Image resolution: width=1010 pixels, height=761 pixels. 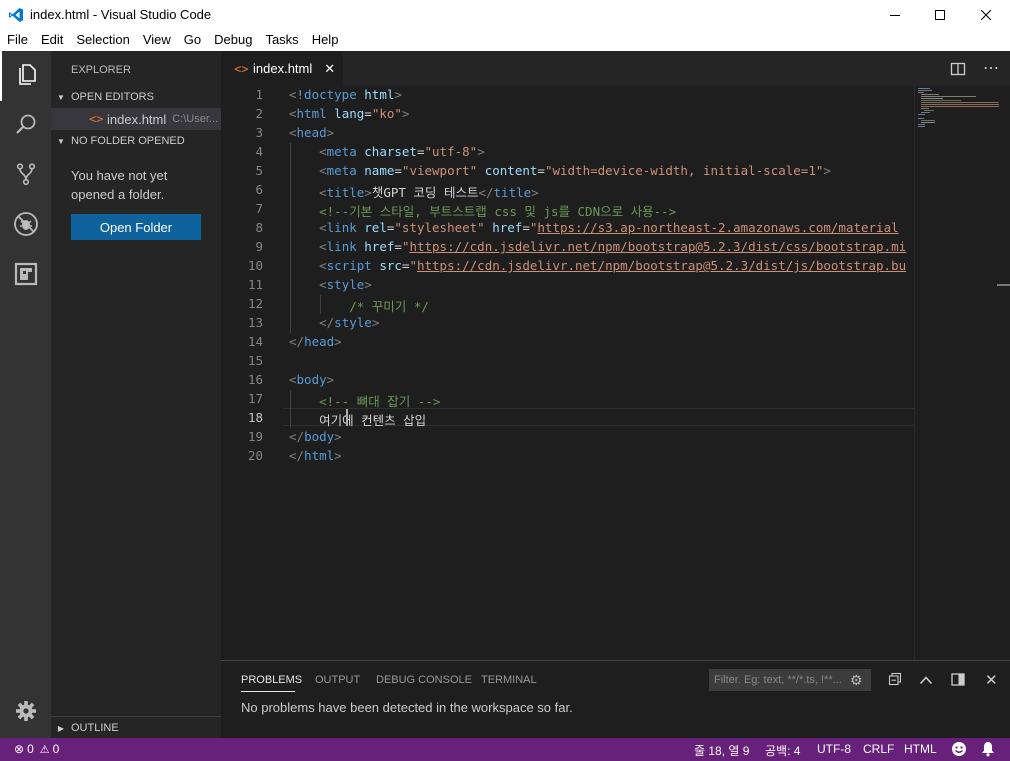 I want to click on code-line: <!-- 뼈대 잡기 -->, so click(x=380, y=401).